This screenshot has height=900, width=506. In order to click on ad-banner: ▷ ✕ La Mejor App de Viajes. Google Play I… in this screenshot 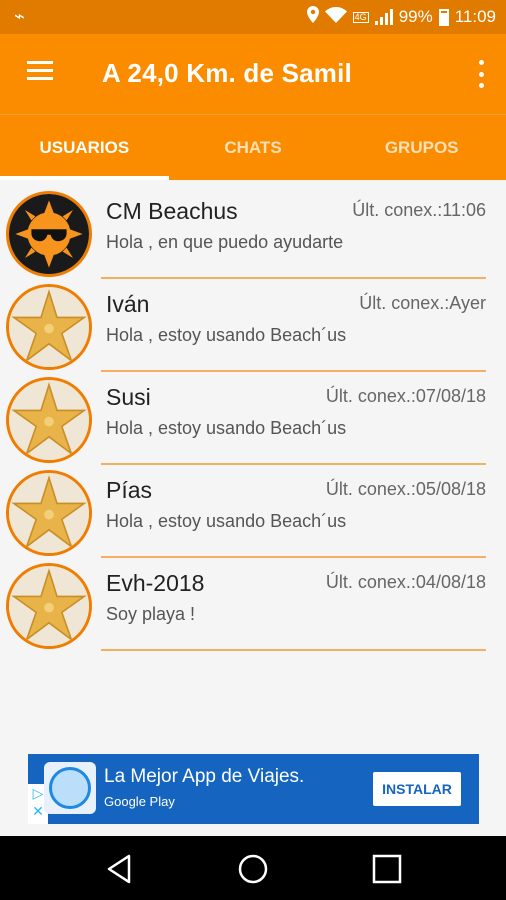, I will do `click(253, 789)`.